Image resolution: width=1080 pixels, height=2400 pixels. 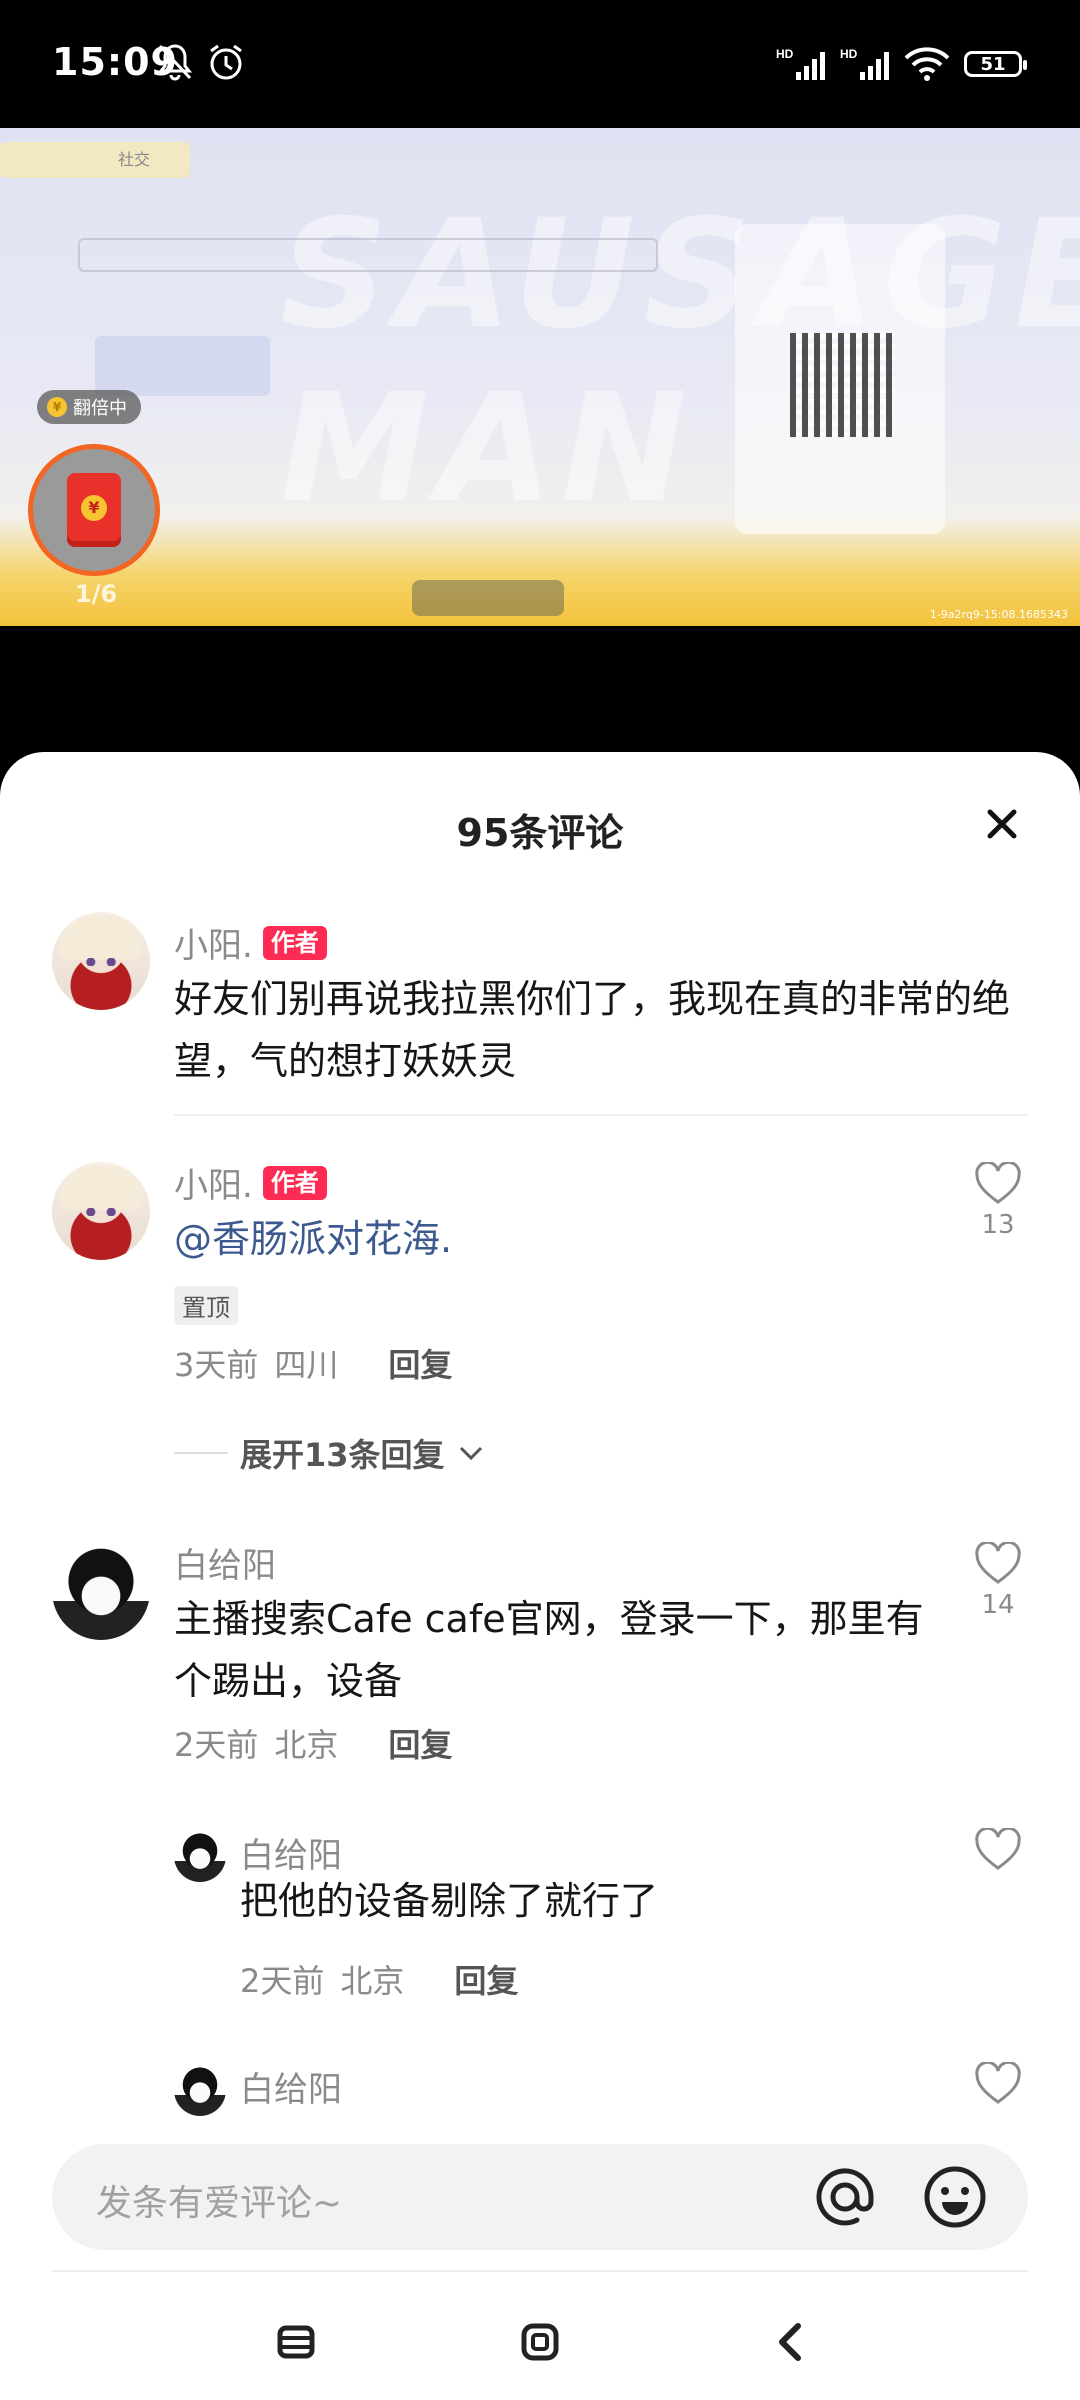 What do you see at coordinates (206, 1305) in the screenshot?
I see `pinned-badge: 置顶` at bounding box center [206, 1305].